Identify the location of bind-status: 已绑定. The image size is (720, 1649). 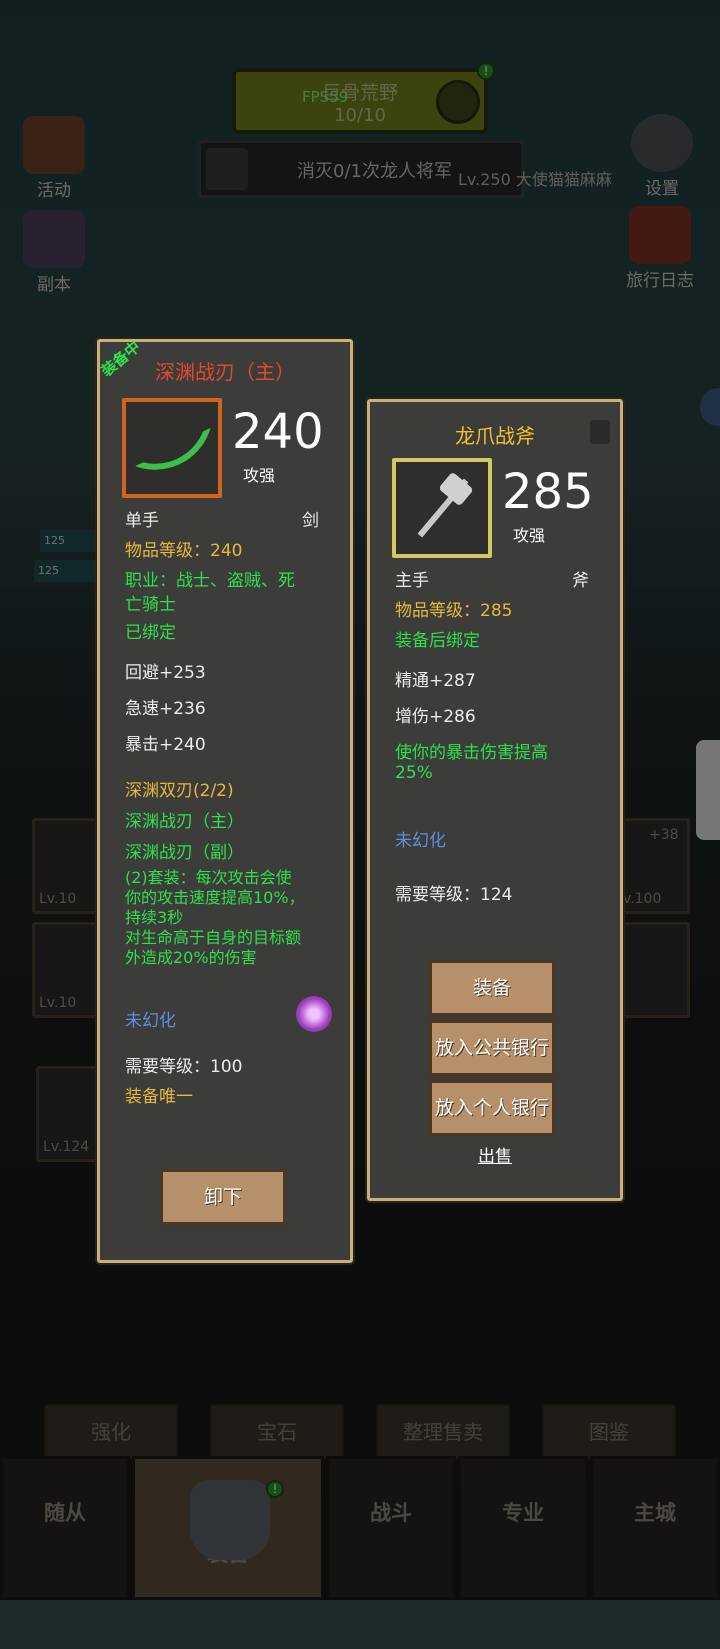
(150, 633).